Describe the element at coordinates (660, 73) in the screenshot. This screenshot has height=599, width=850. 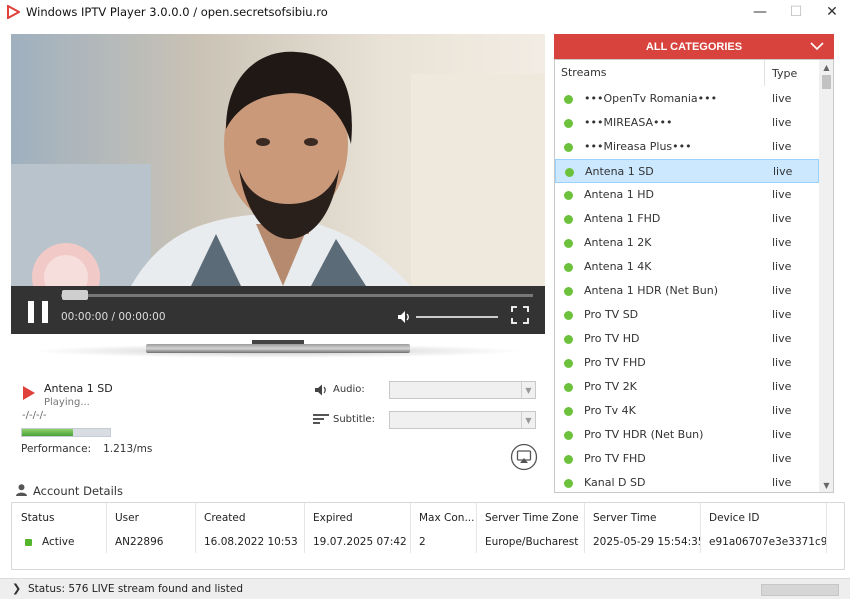
I see `column-streams: Streams` at that location.